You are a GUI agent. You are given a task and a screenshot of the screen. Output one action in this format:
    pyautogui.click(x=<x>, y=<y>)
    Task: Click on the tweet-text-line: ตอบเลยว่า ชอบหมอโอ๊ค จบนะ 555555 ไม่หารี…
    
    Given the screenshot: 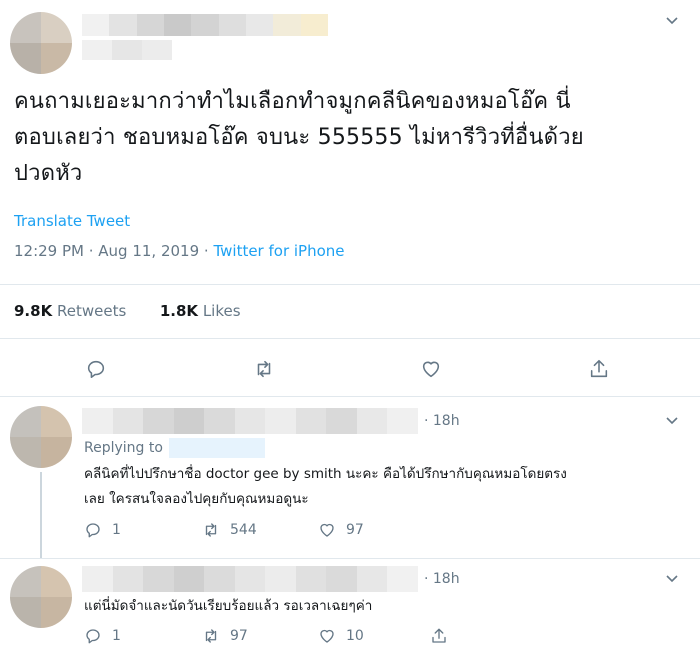 What is the action you would take?
    pyautogui.click(x=299, y=137)
    